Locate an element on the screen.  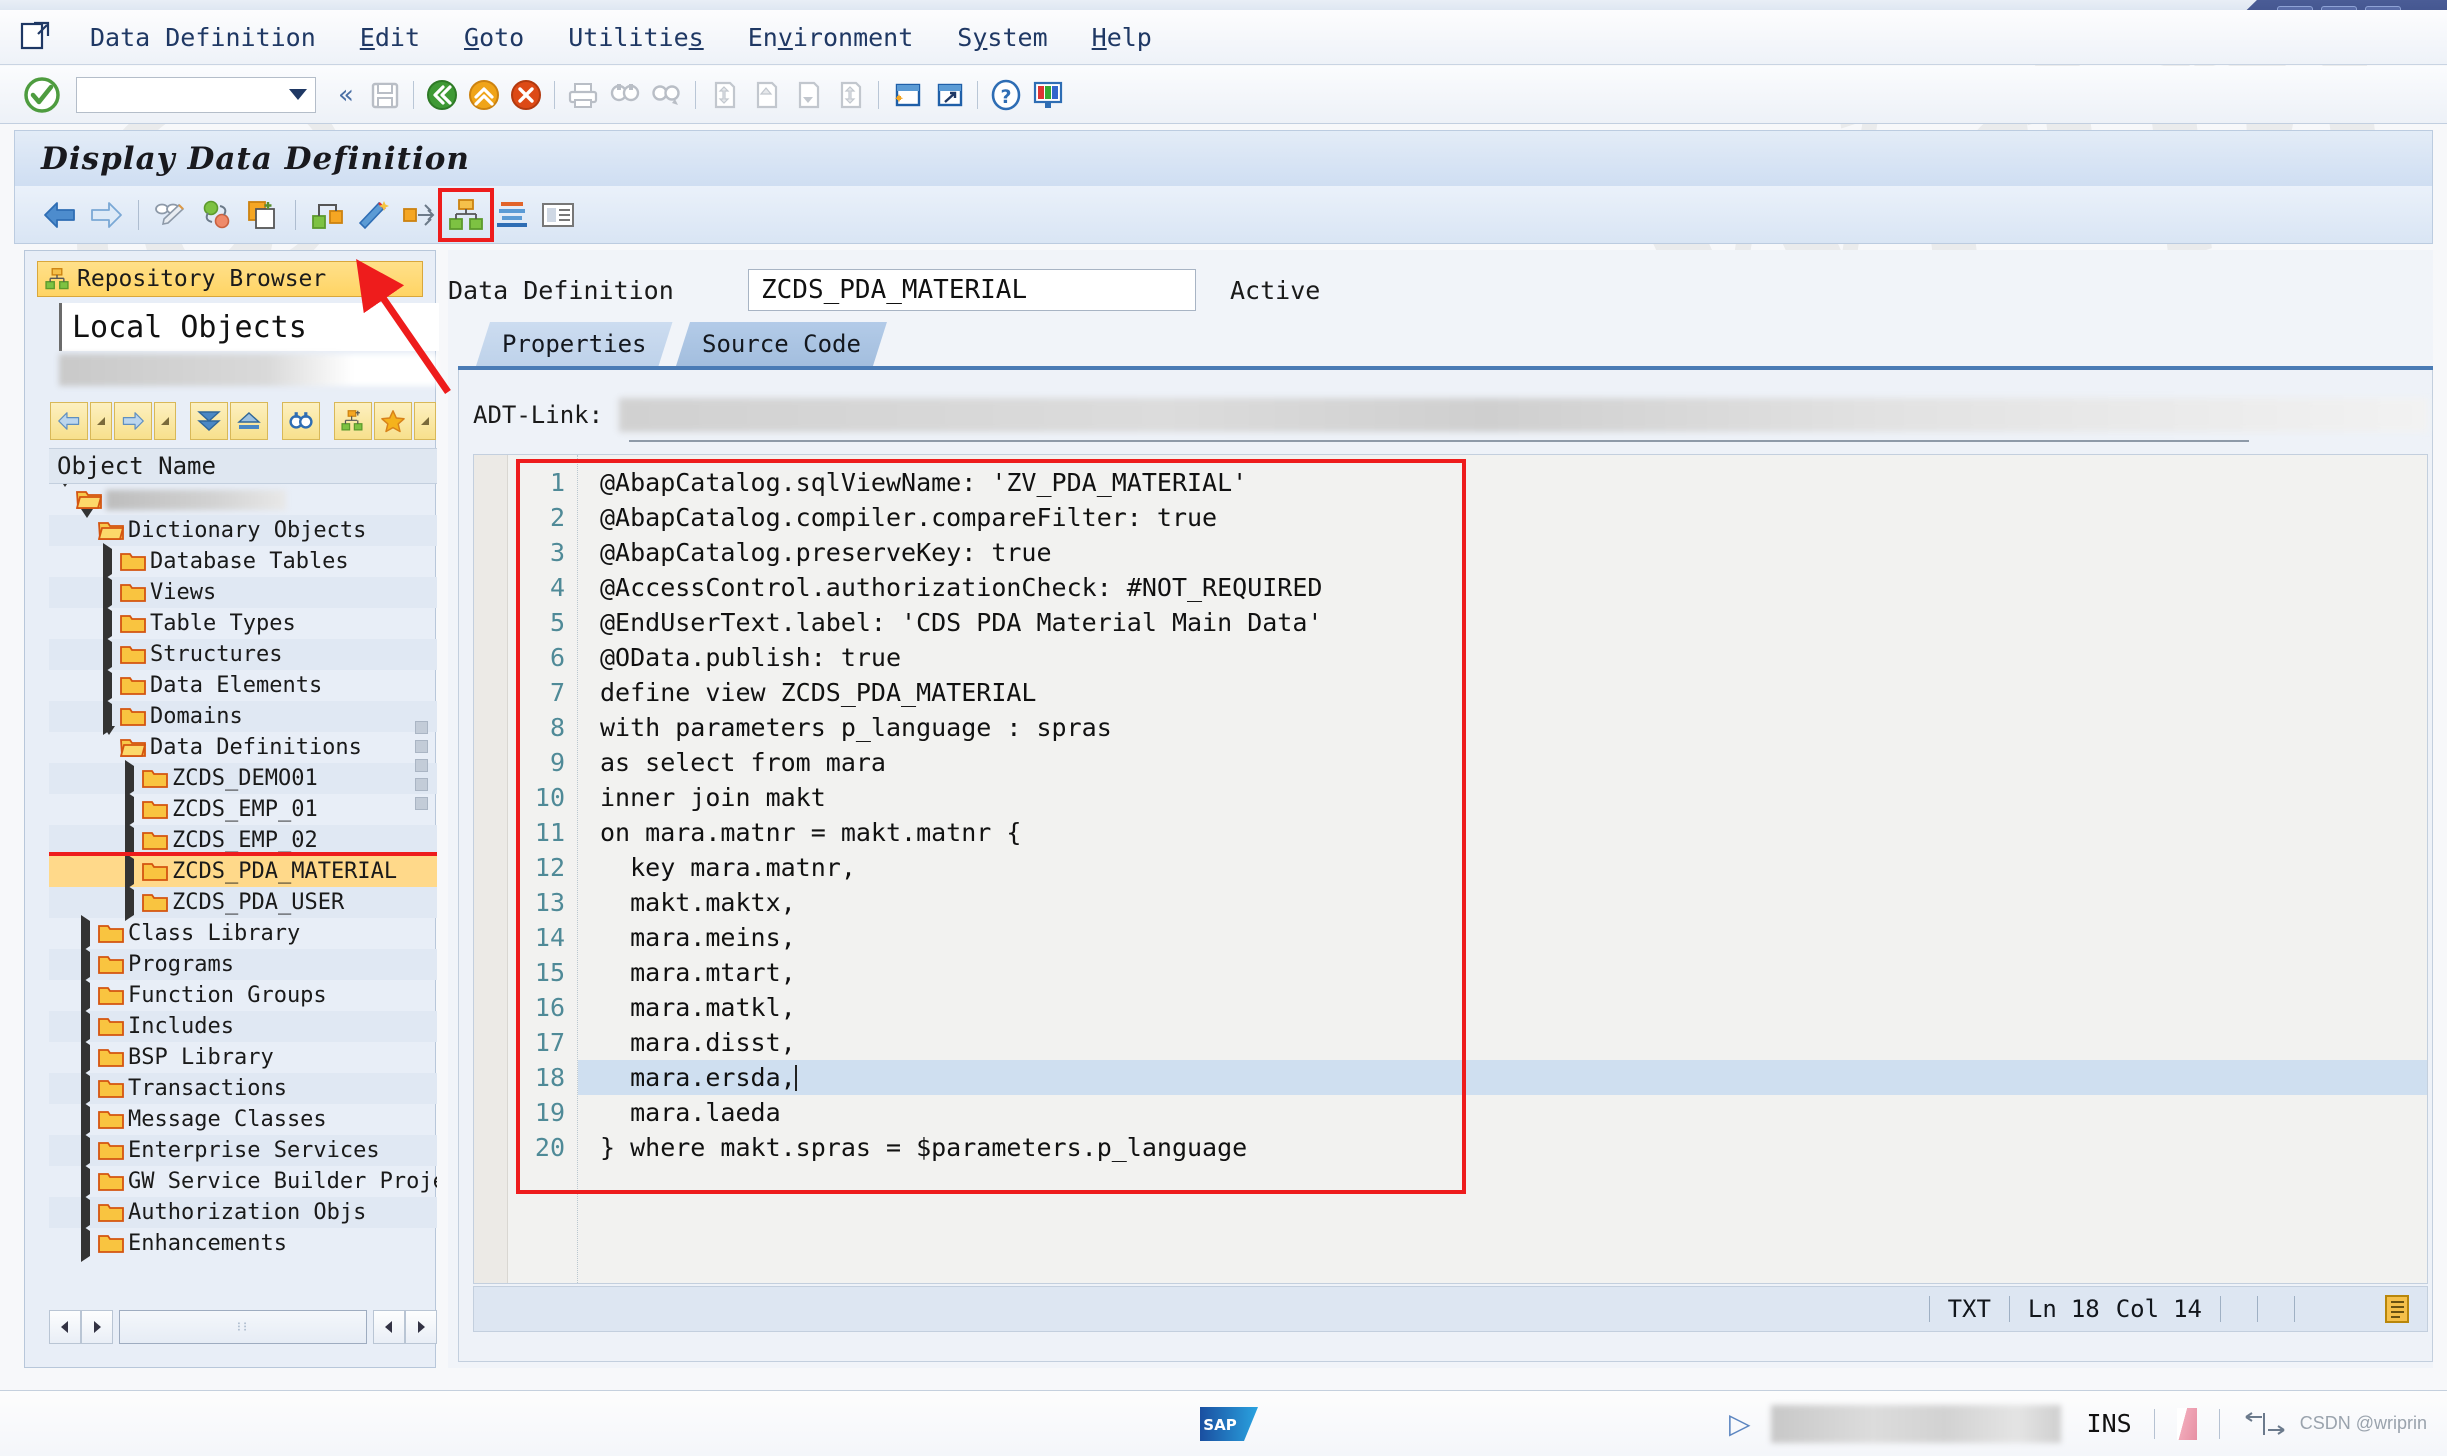
tree-item-database-tables: Database Tables is located at coordinates (243, 561).